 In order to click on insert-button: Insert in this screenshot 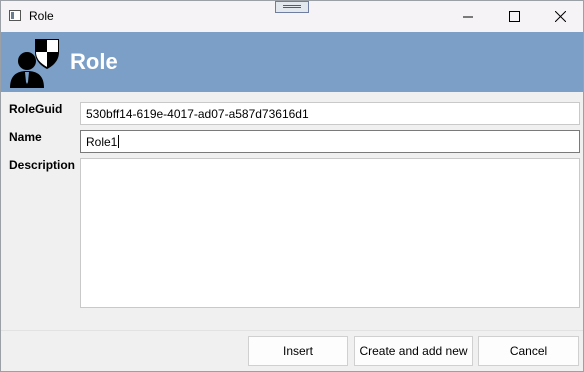, I will do `click(298, 351)`.